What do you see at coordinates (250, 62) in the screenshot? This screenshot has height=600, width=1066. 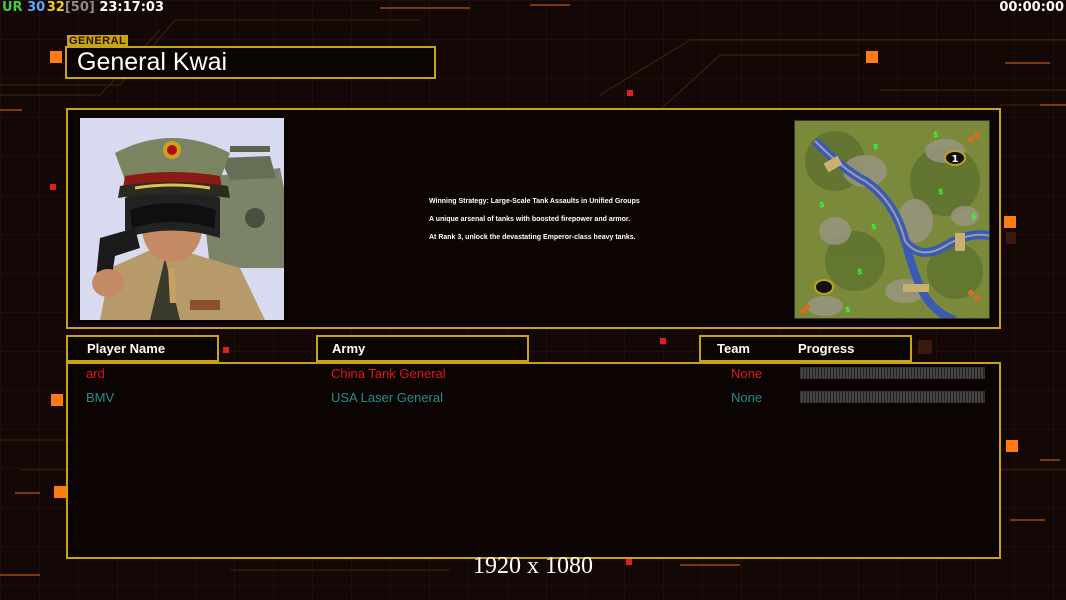 I see `general-name: General Kwai` at bounding box center [250, 62].